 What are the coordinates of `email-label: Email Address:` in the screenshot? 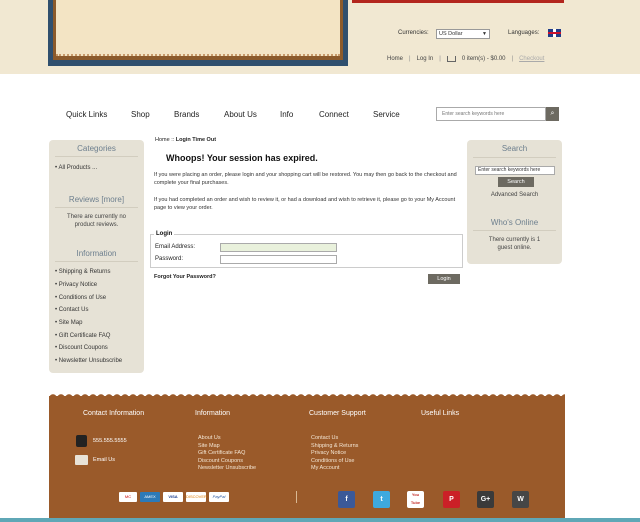 It's located at (175, 247).